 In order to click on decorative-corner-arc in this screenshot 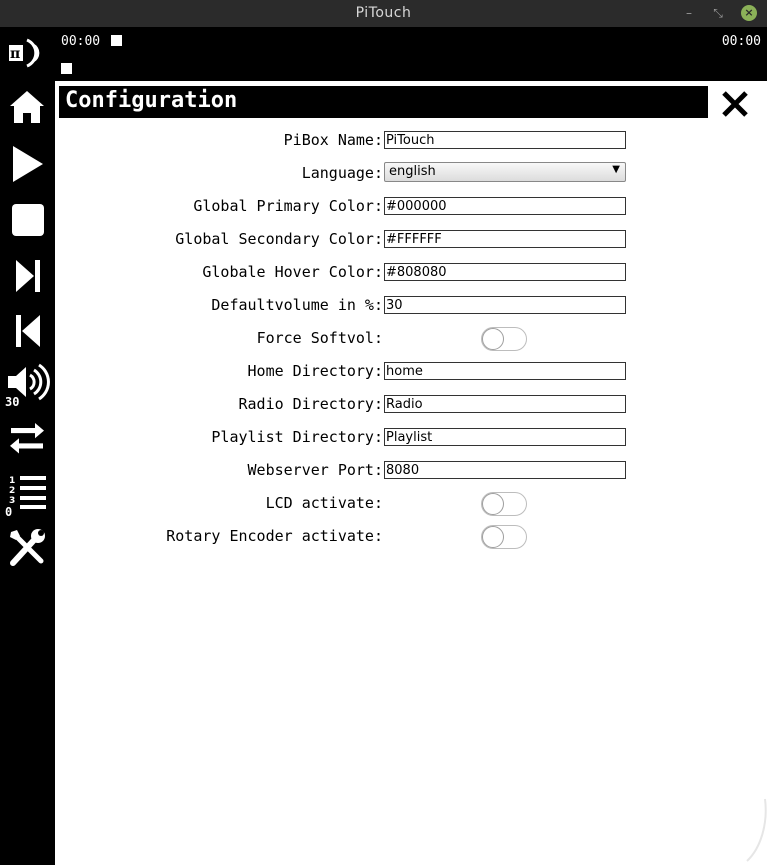, I will do `click(756, 830)`.